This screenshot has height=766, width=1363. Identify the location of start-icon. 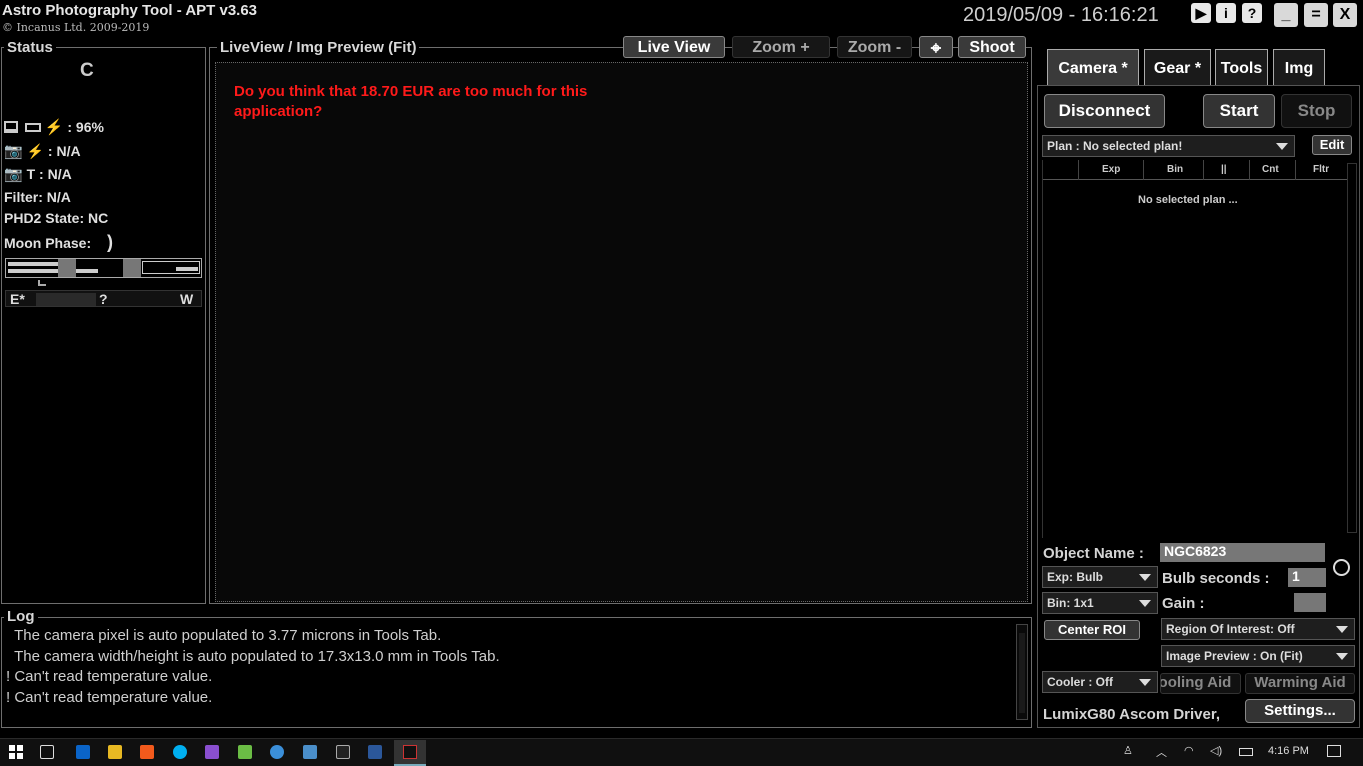
(16, 752).